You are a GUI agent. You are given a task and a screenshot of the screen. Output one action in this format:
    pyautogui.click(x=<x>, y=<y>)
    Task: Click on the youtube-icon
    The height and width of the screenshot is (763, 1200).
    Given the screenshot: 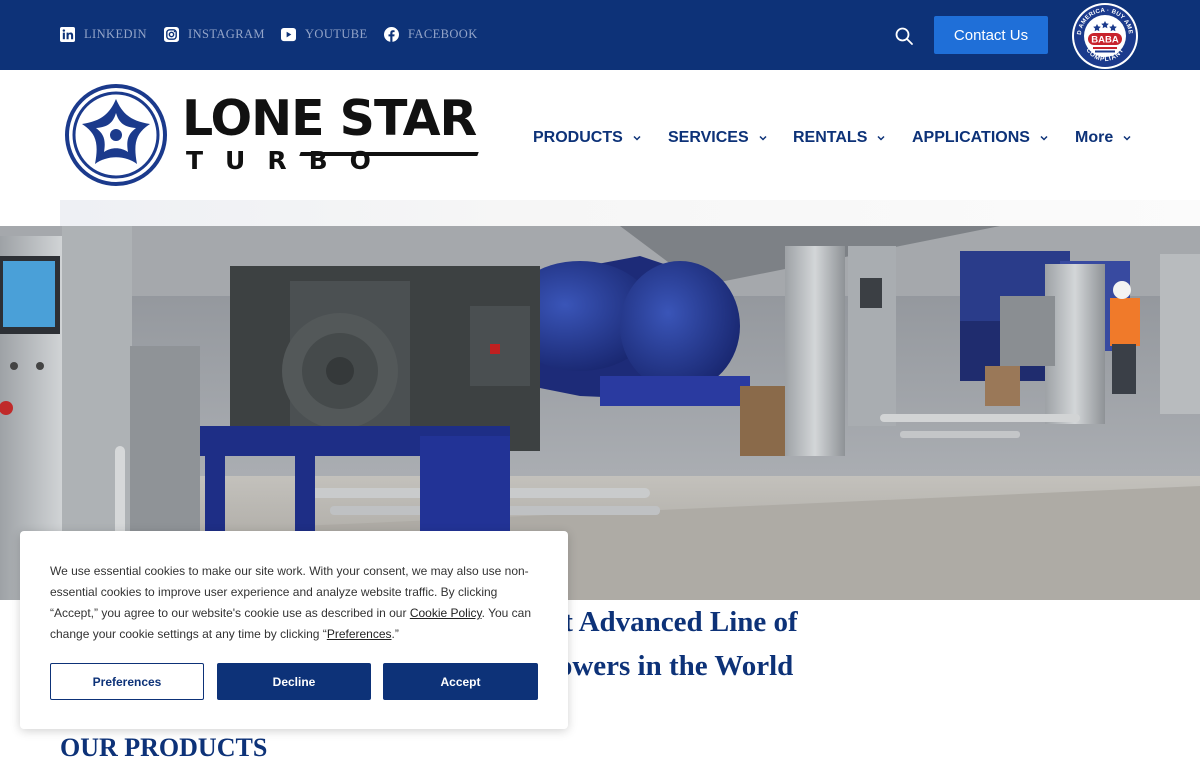 What is the action you would take?
    pyautogui.click(x=288, y=34)
    